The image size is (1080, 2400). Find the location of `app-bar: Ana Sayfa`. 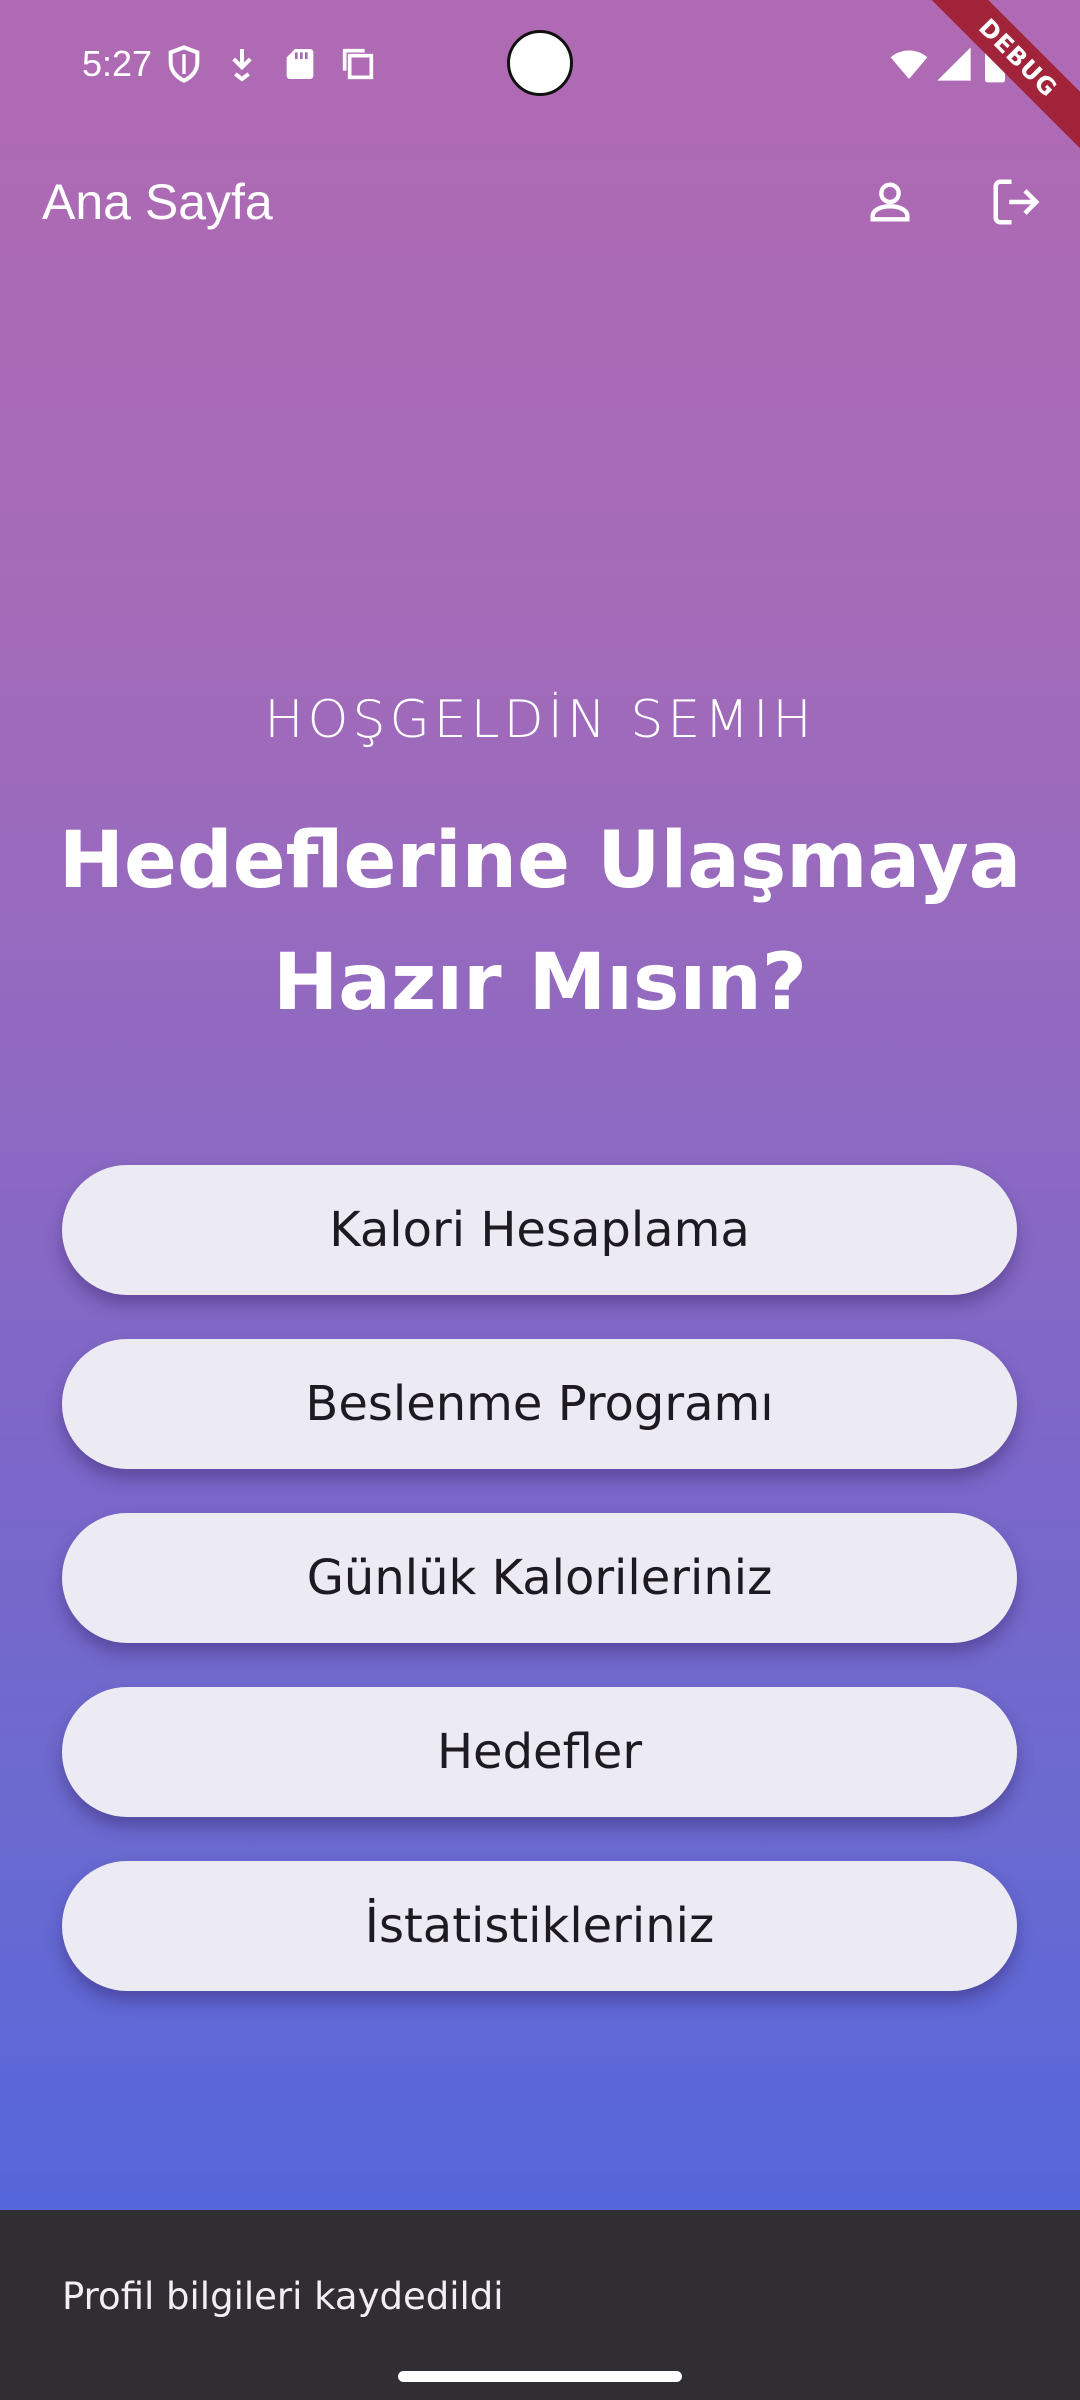

app-bar: Ana Sayfa is located at coordinates (540, 203).